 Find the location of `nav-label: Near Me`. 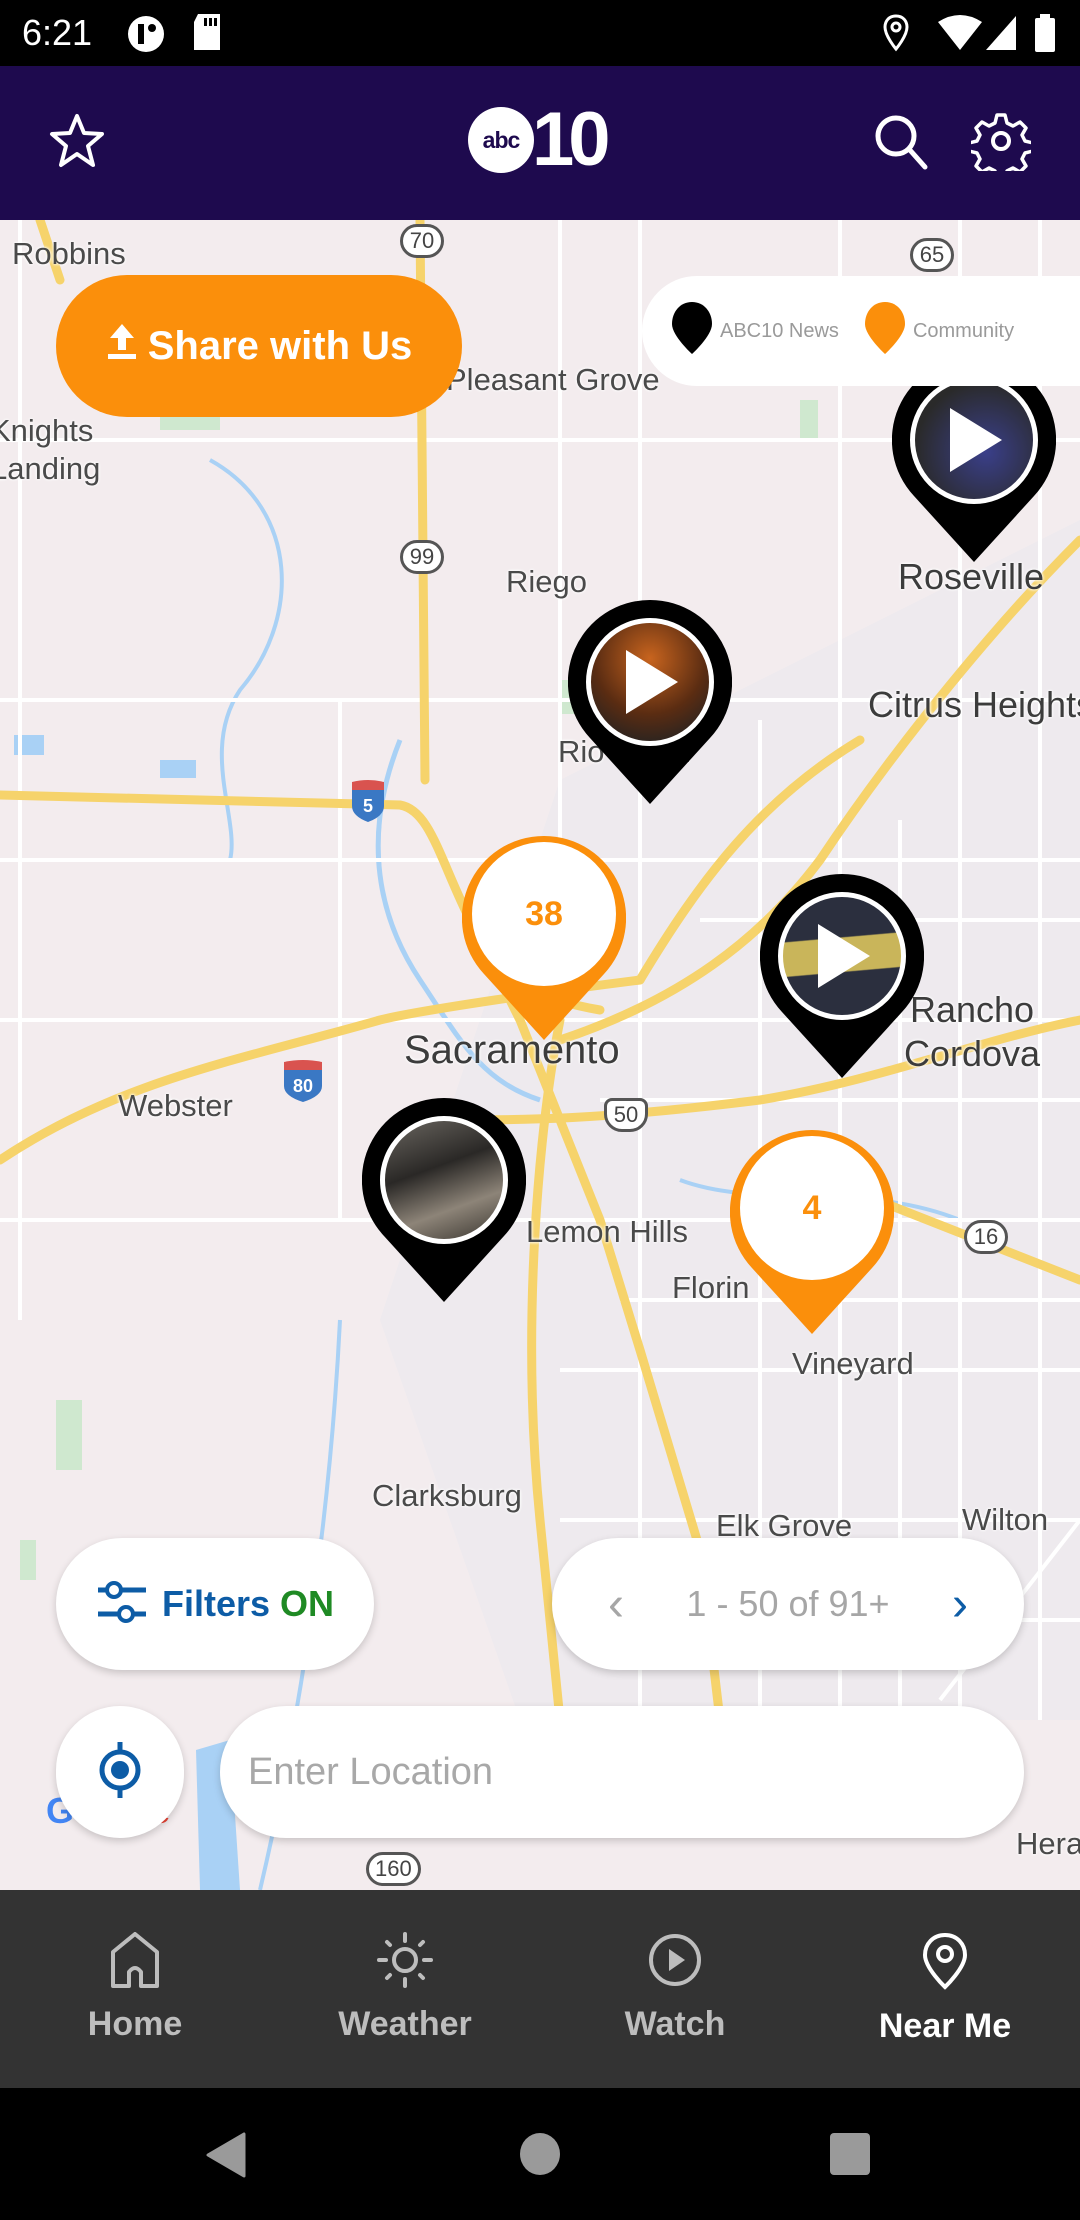

nav-label: Near Me is located at coordinates (945, 2026).